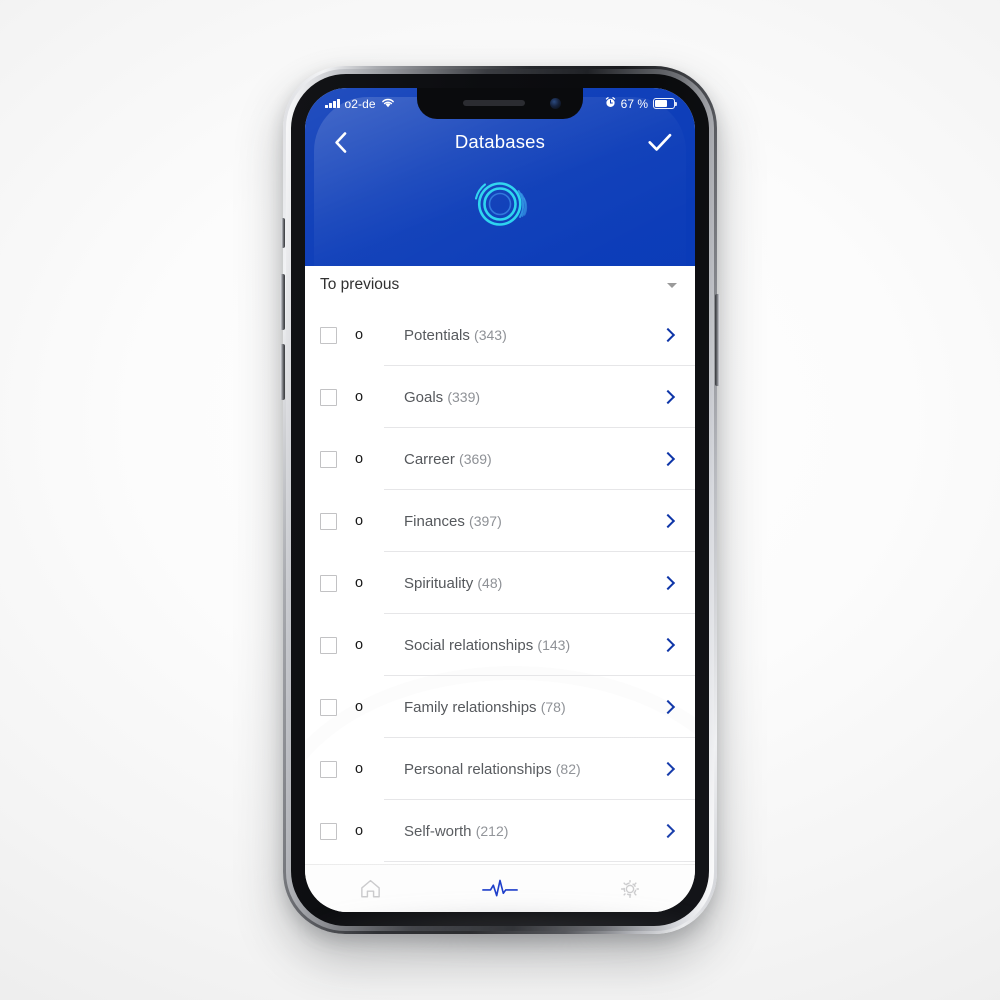 The height and width of the screenshot is (1000, 1000). Describe the element at coordinates (485, 520) in the screenshot. I see `row-count: (397)` at that location.